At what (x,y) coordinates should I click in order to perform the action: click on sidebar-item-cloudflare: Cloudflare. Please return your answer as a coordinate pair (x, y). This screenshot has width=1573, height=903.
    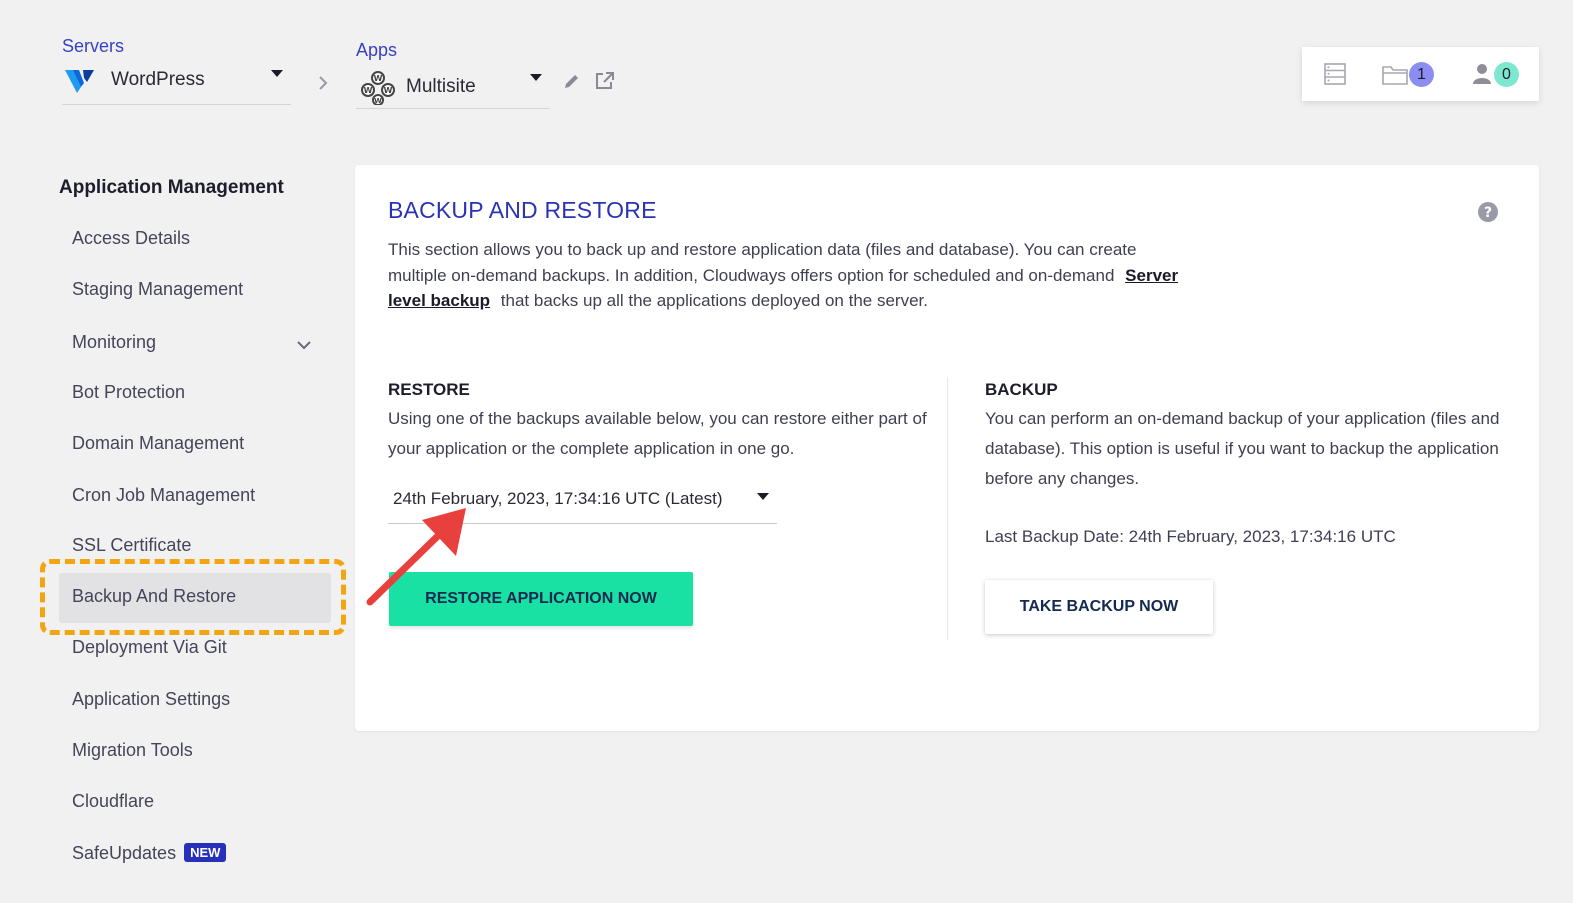
    Looking at the image, I should click on (113, 801).